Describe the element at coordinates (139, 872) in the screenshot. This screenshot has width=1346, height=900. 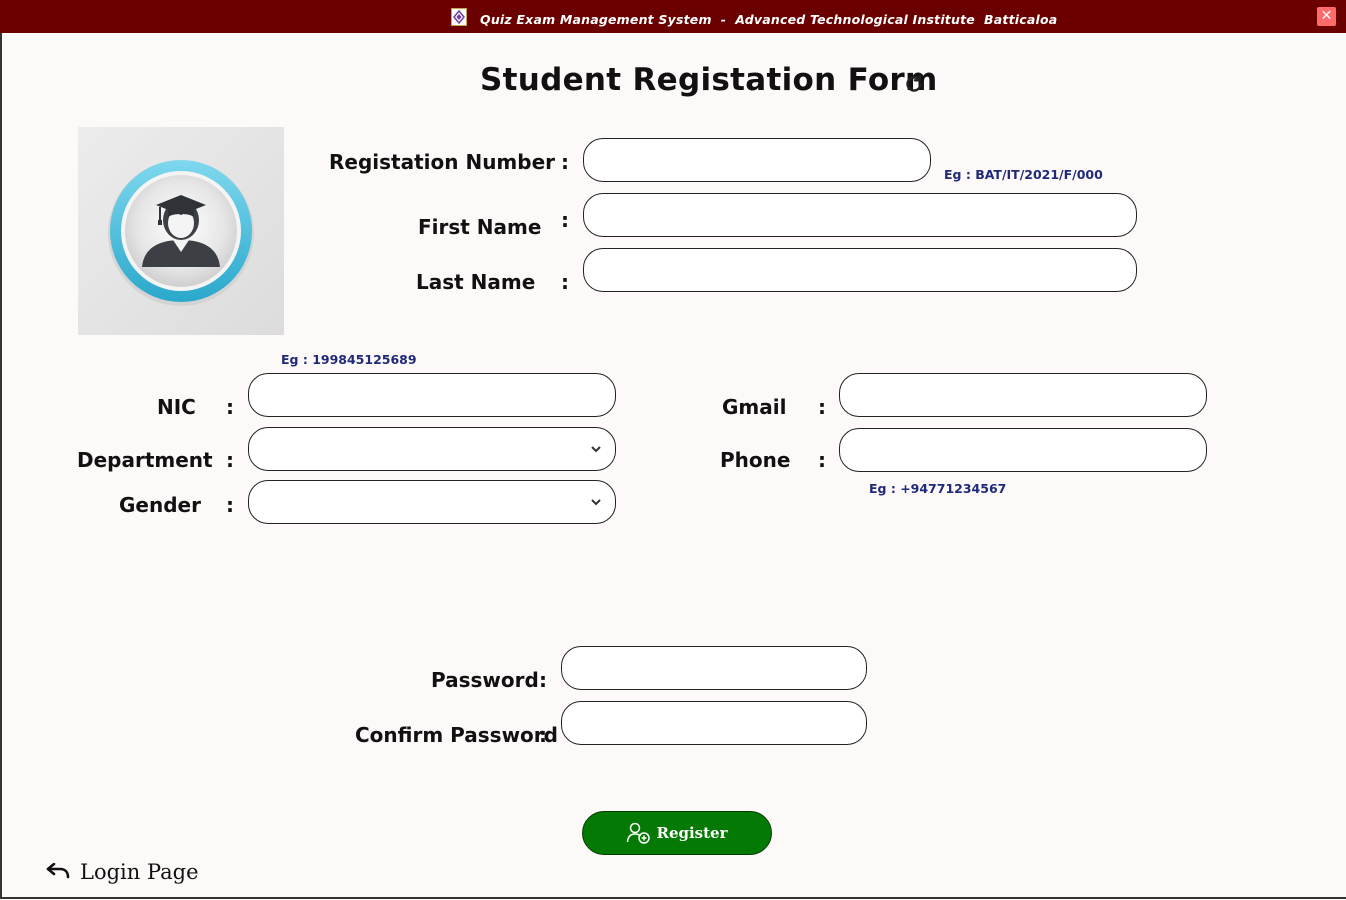
I see `login-page-label: Login Page` at that location.